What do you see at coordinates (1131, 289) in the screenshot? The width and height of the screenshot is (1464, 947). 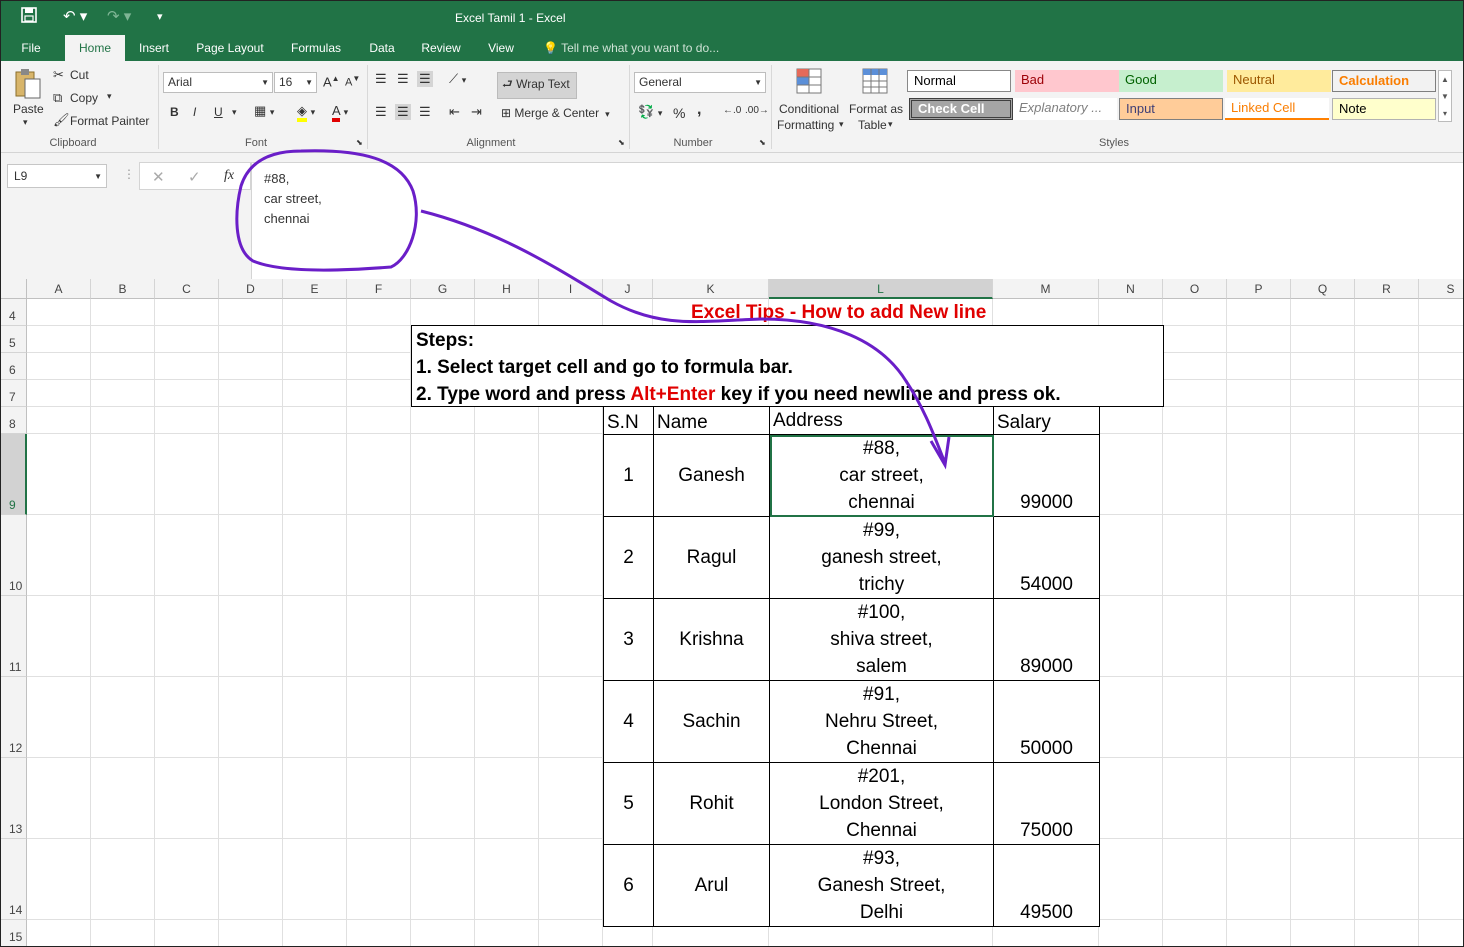 I see `column-header-n: N` at bounding box center [1131, 289].